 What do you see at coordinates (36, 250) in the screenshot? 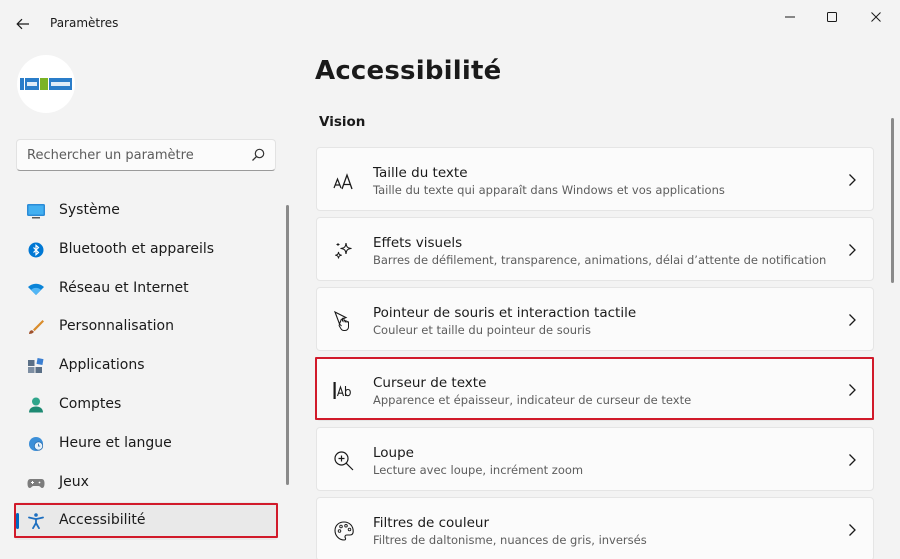
I see `bluetooth-icon` at bounding box center [36, 250].